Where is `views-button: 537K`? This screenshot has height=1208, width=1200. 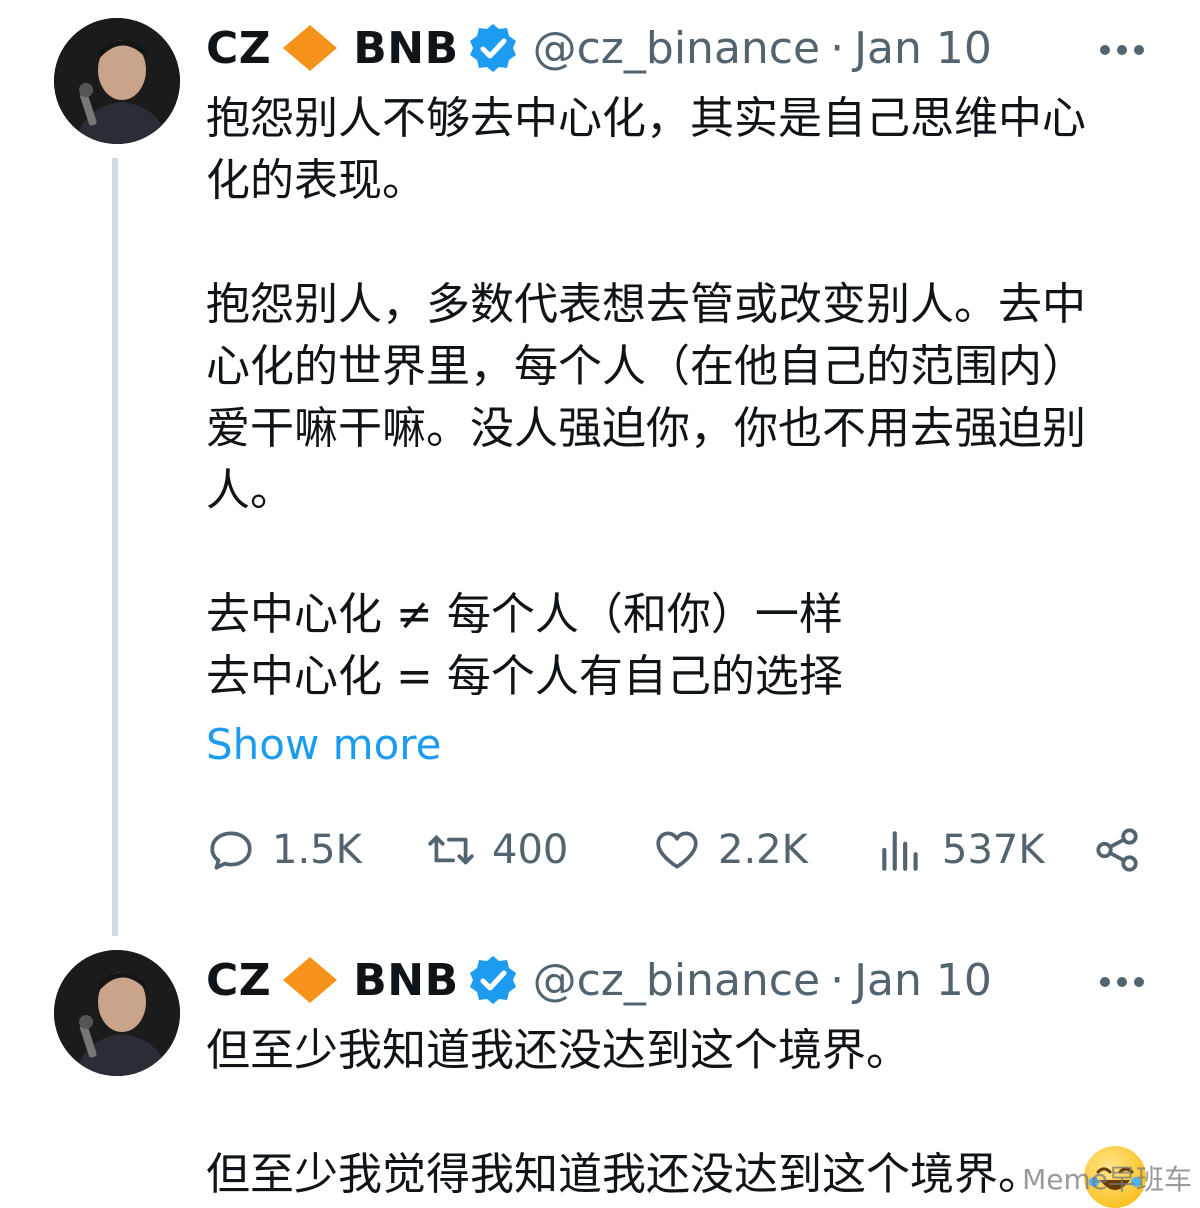 views-button: 537K is located at coordinates (960, 850).